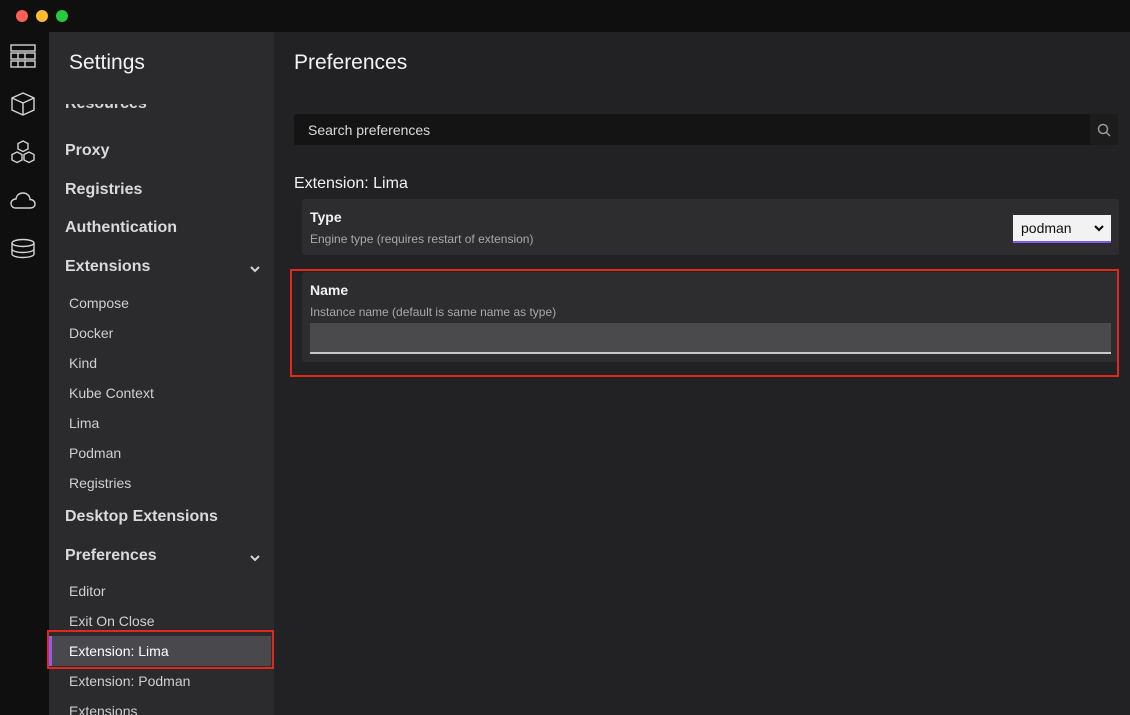 This screenshot has height=715, width=1130. Describe the element at coordinates (83, 363) in the screenshot. I see `sidebar-item-kind: Kind` at that location.